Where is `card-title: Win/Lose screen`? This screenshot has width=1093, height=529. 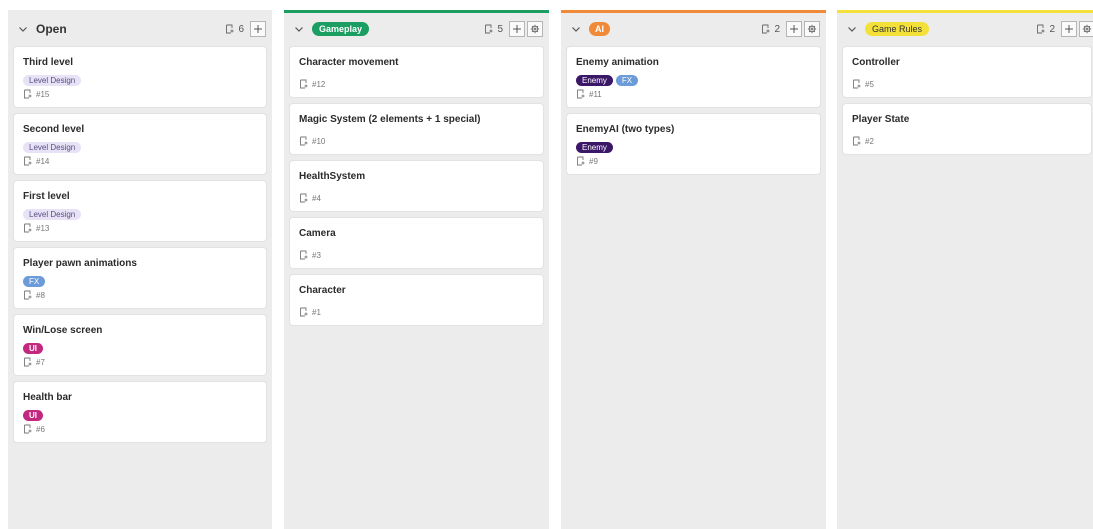 card-title: Win/Lose screen is located at coordinates (140, 330).